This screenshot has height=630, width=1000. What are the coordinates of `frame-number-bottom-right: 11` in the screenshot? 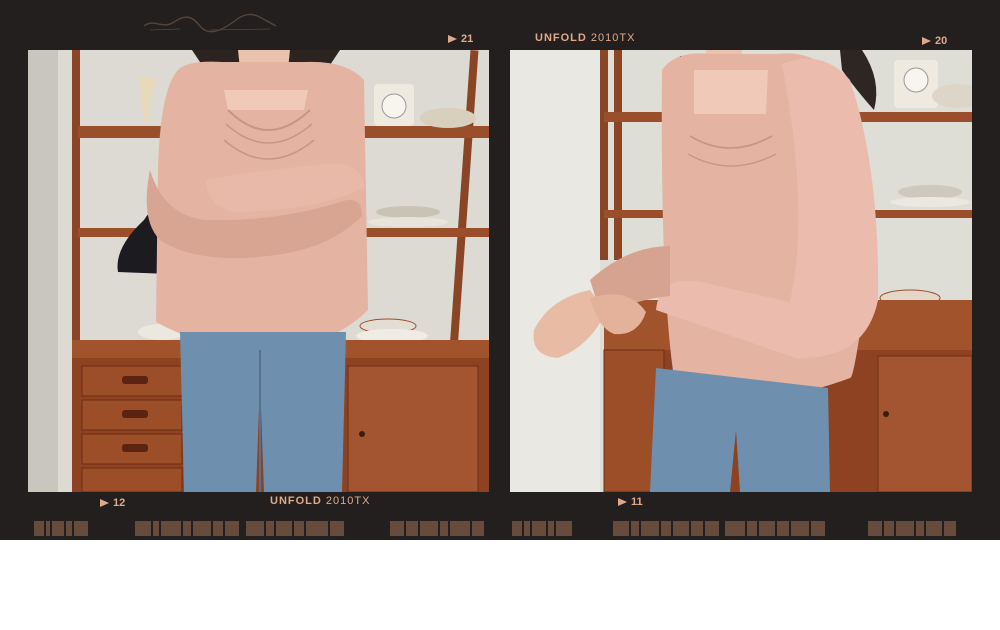 It's located at (630, 502).